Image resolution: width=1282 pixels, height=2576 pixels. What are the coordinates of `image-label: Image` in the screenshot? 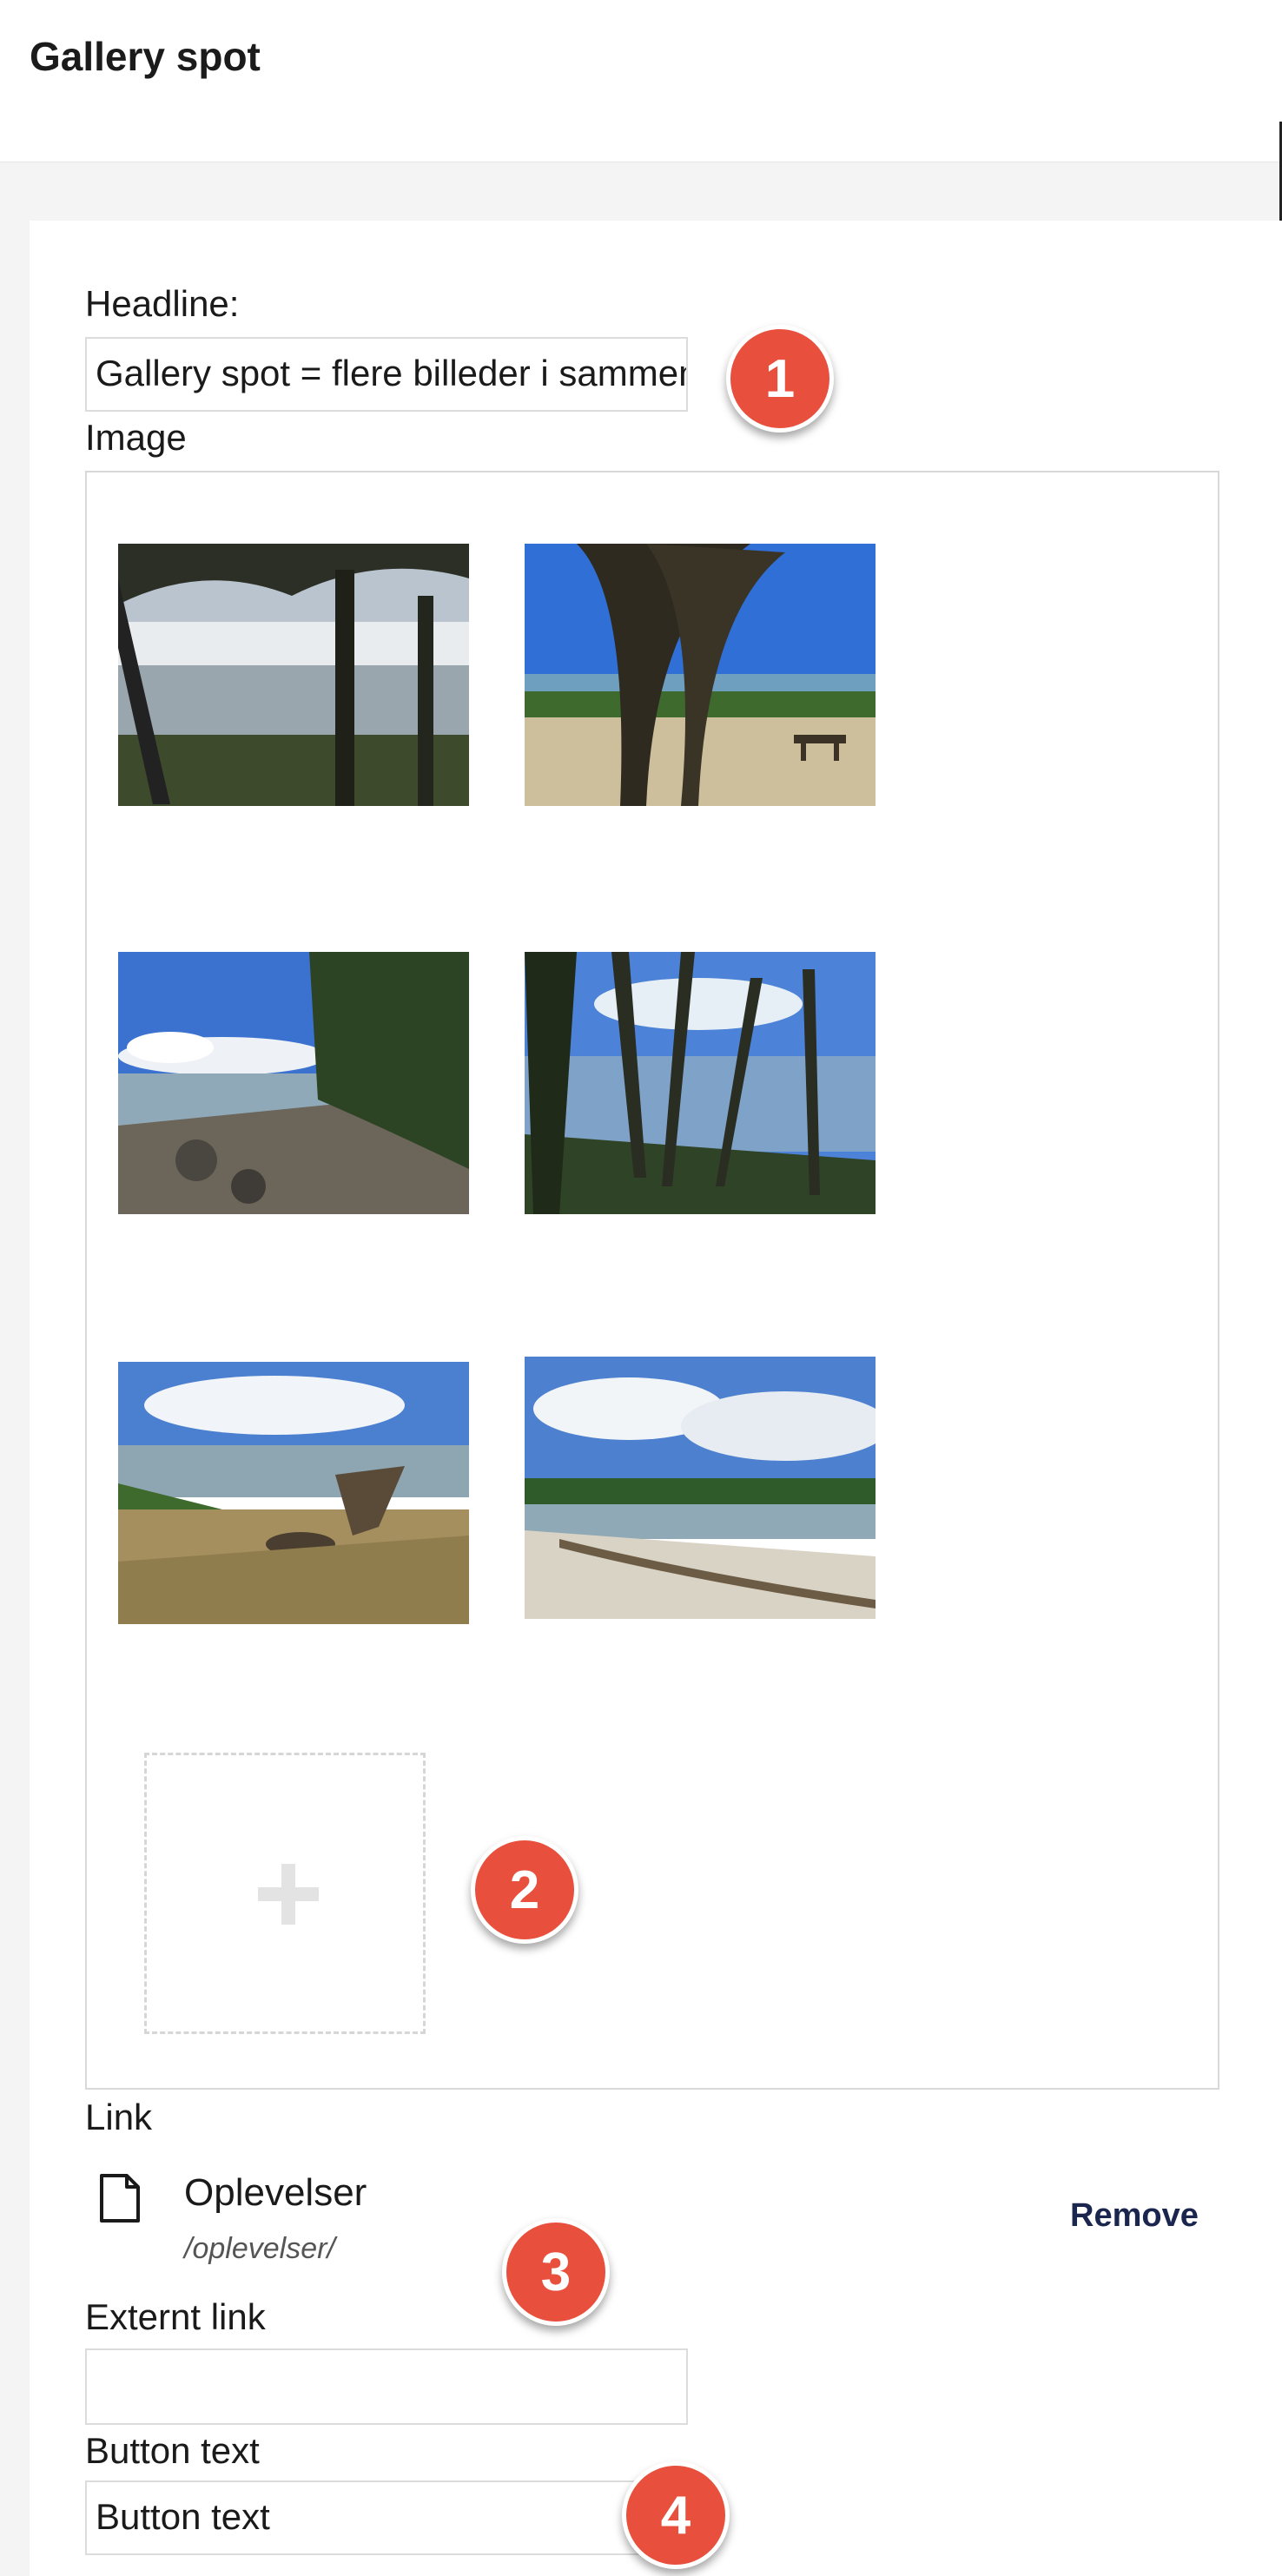 It's located at (136, 437).